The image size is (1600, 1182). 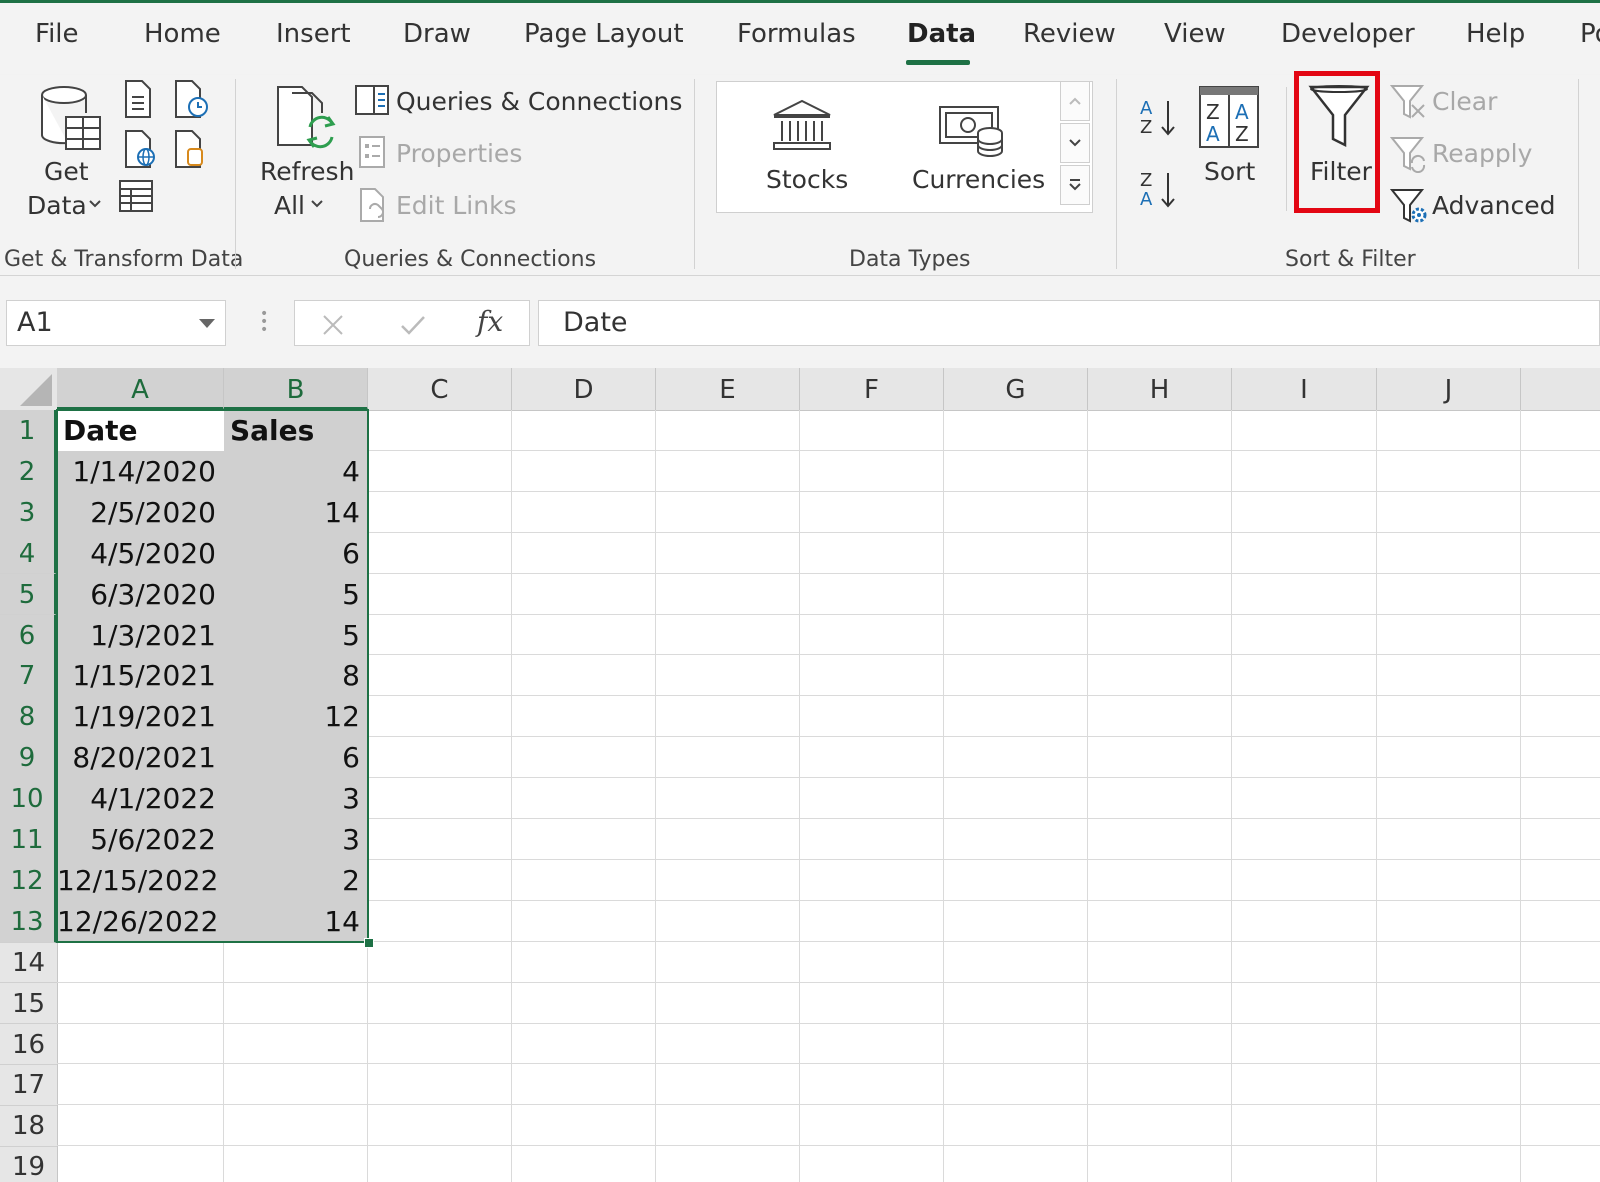 I want to click on tab-formulas: Formulas, so click(x=796, y=34).